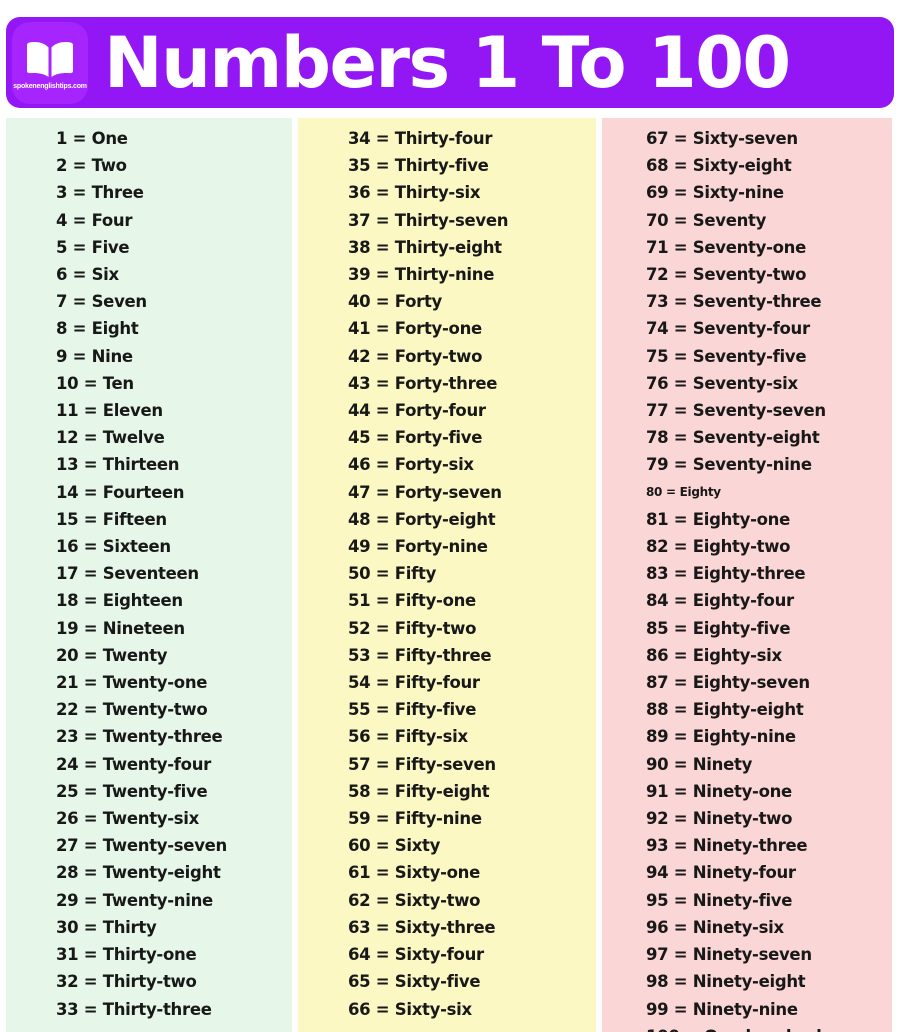 The width and height of the screenshot is (900, 1032). I want to click on site-logo: spokenenglishtips.com, so click(50, 62).